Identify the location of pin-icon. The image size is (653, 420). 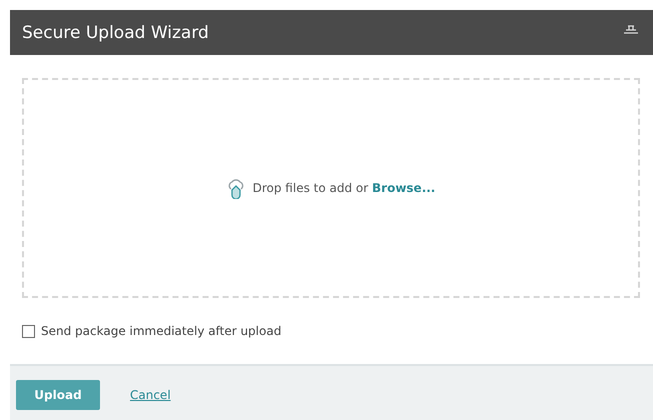
(631, 29).